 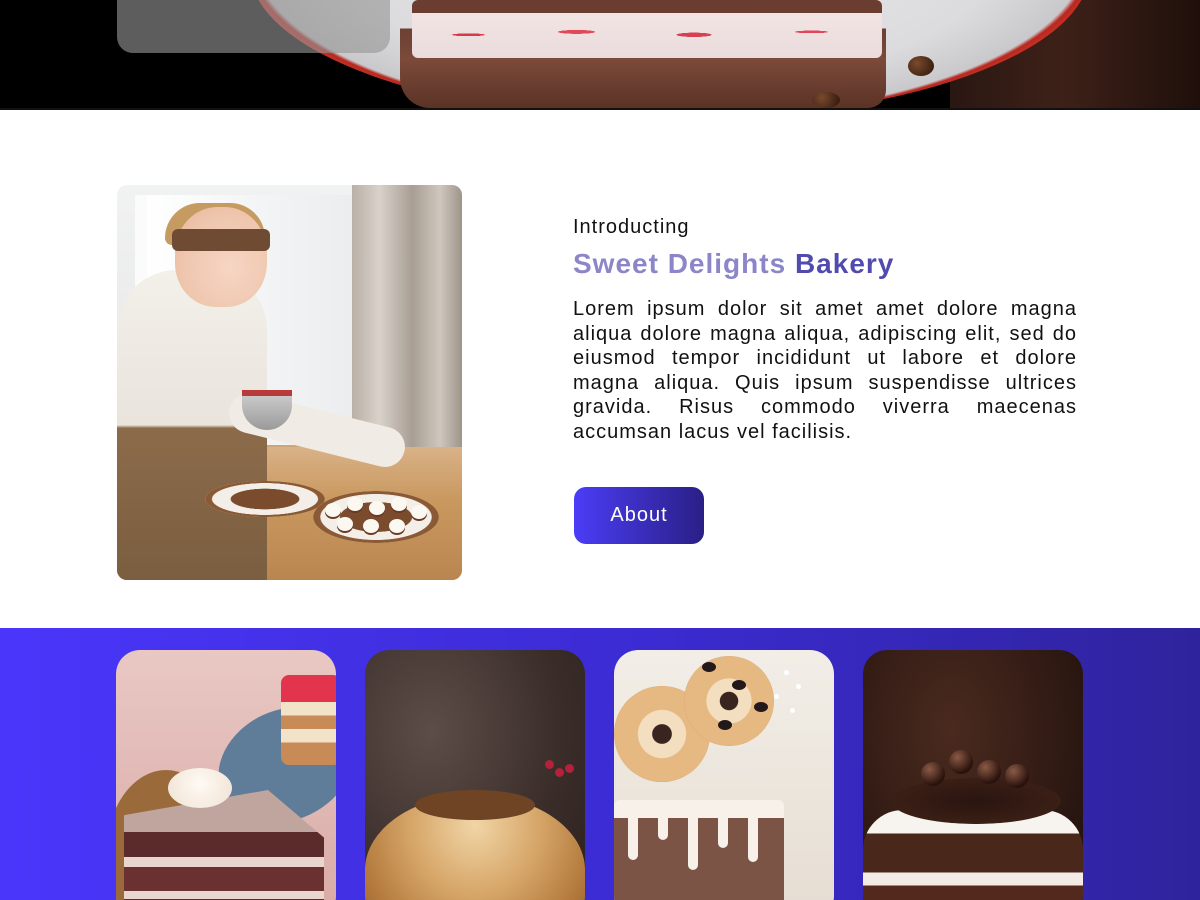 I want to click on bundt-center, so click(x=475, y=805).